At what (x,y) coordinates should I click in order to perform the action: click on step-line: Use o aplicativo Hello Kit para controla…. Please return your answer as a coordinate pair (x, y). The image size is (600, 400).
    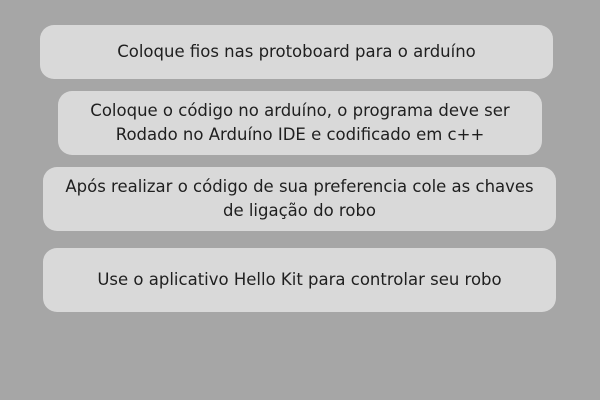
    Looking at the image, I should click on (299, 279).